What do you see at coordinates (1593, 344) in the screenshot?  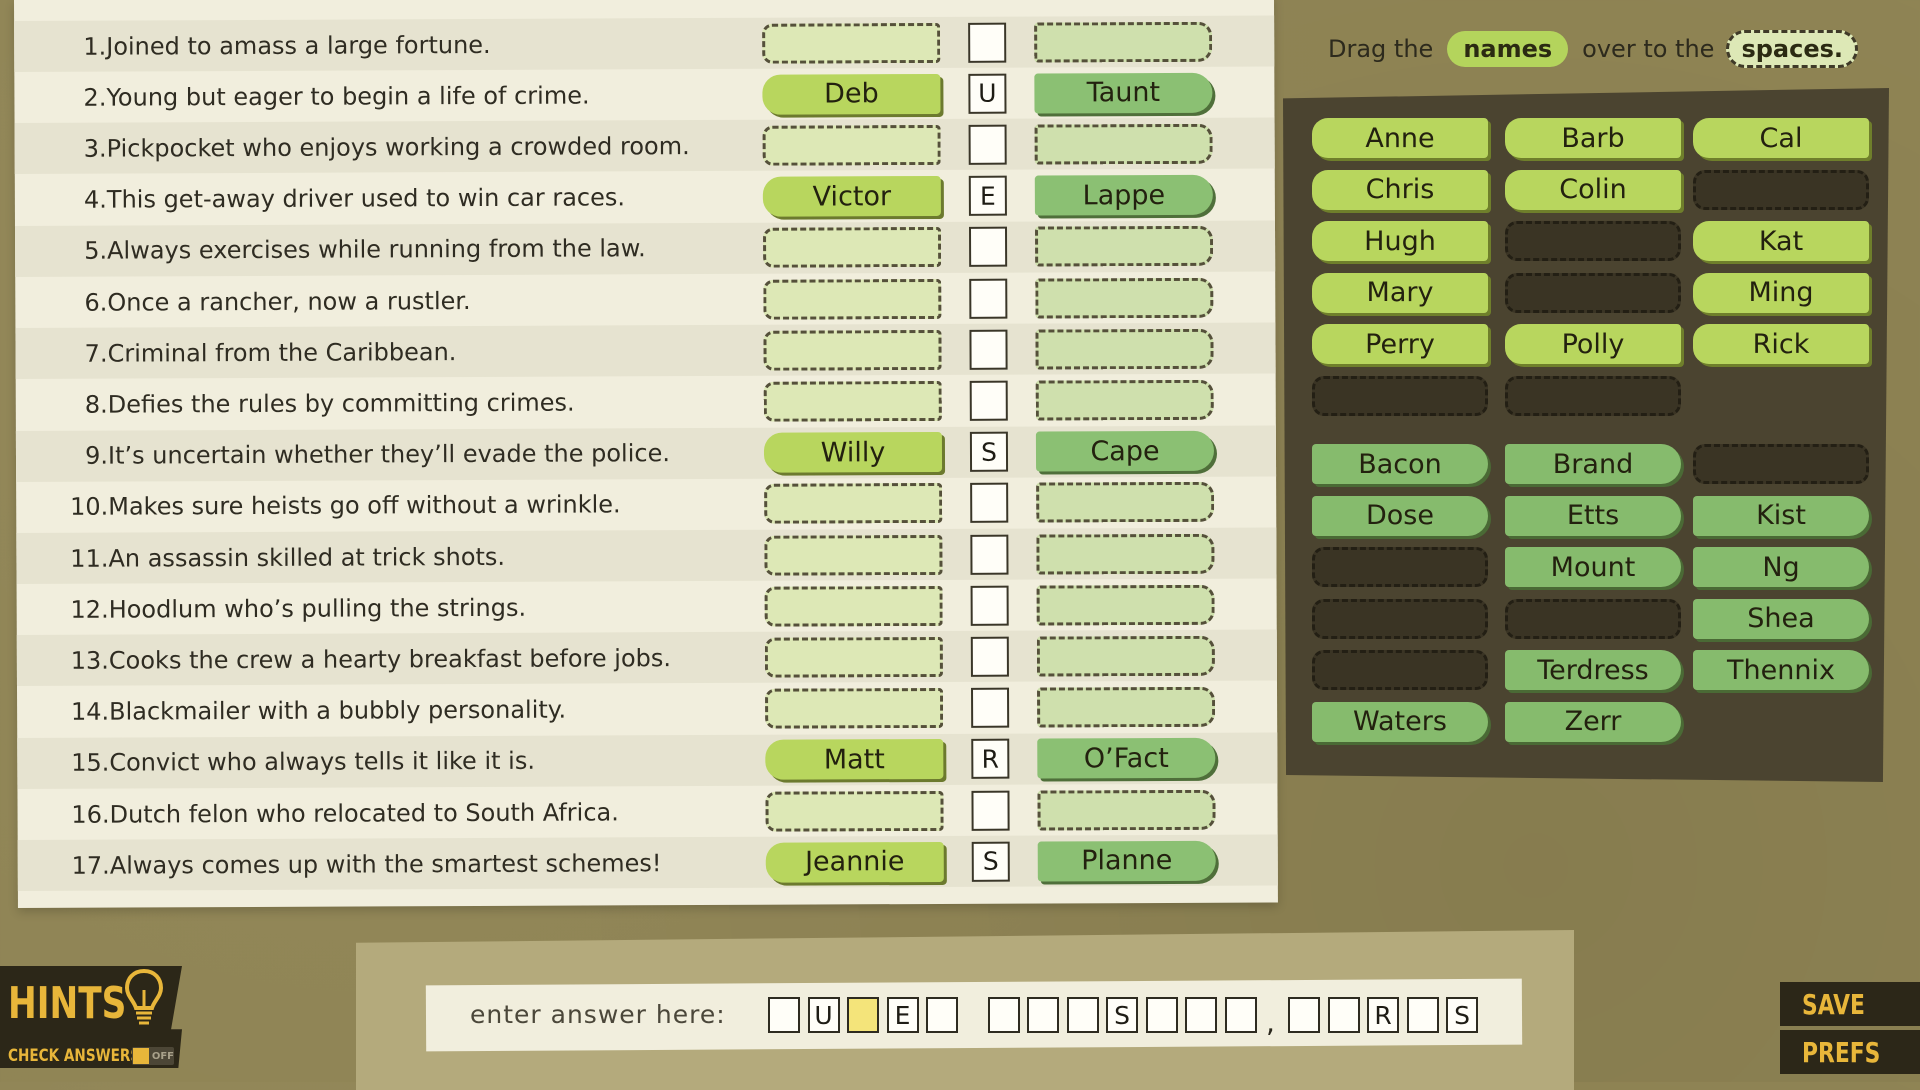 I see `first-name-chip: Polly` at bounding box center [1593, 344].